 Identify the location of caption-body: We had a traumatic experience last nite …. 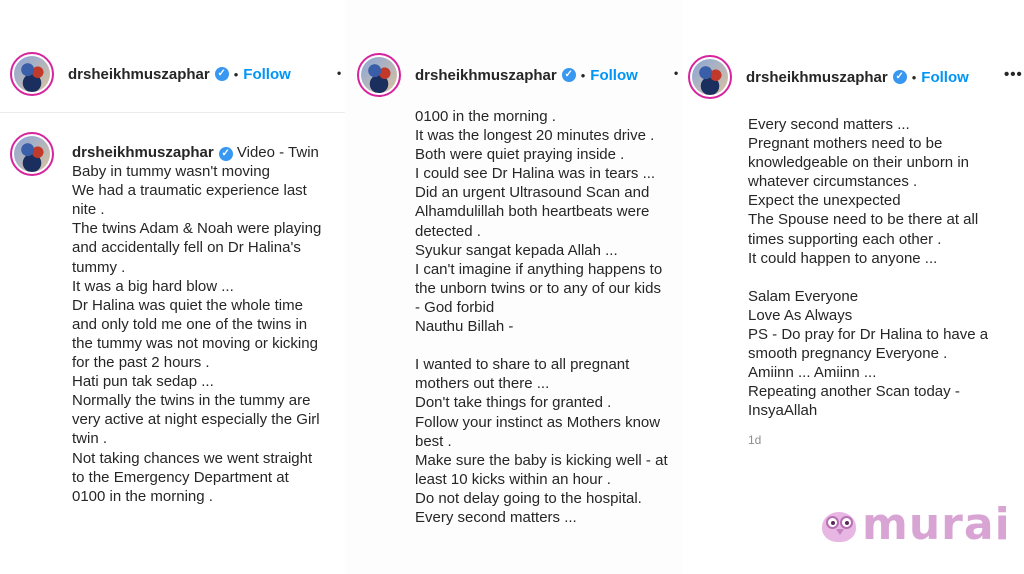
(197, 343).